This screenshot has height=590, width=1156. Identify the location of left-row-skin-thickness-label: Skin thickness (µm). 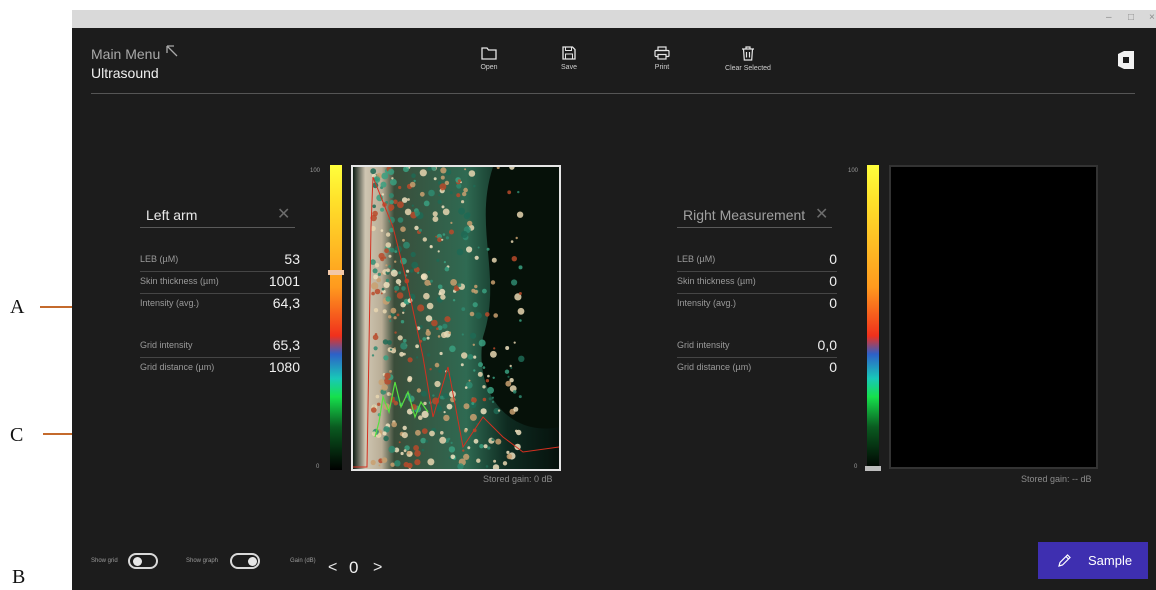
(179, 281).